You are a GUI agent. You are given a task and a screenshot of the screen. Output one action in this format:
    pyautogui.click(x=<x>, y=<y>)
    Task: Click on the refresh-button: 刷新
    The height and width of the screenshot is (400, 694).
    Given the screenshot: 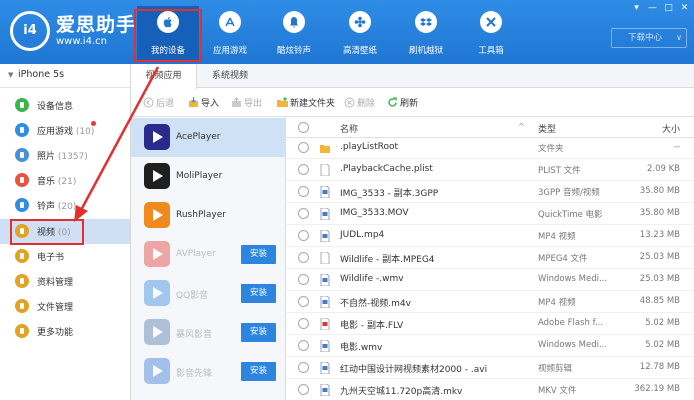 What is the action you would take?
    pyautogui.click(x=402, y=103)
    